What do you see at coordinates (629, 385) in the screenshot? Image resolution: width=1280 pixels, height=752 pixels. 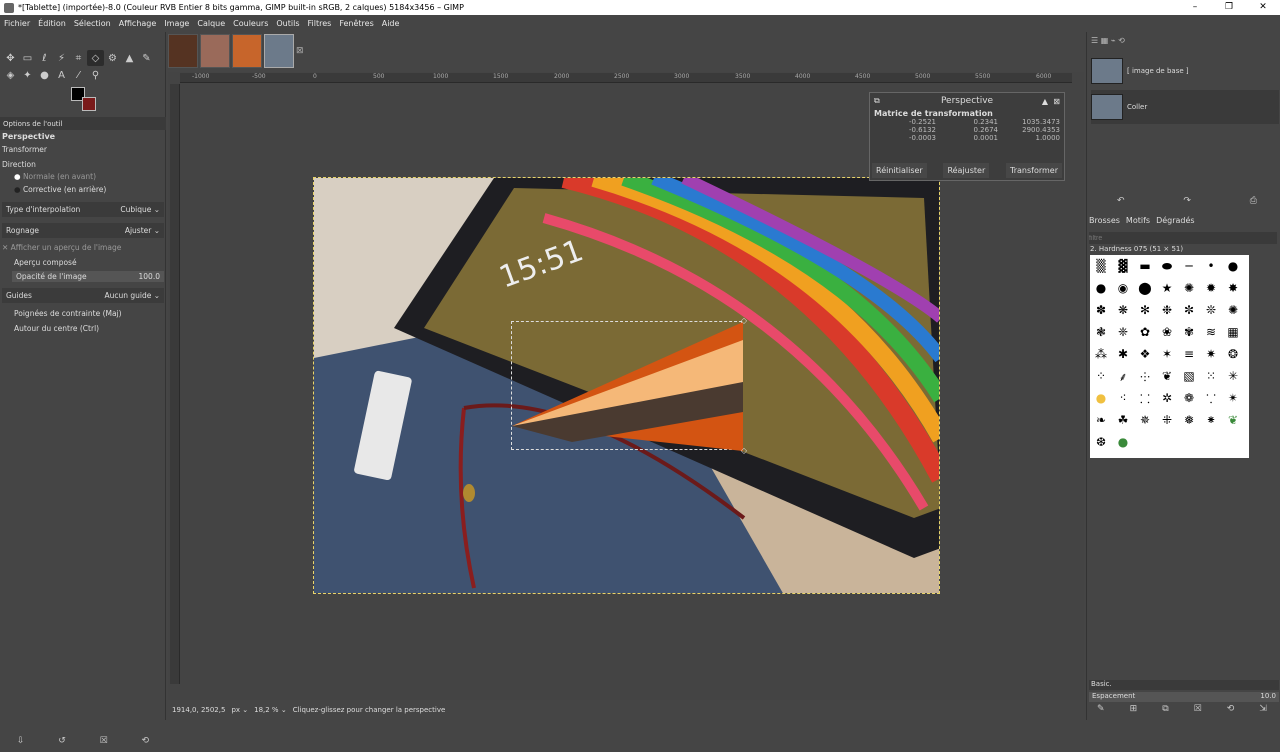 I see `perspective-preview: ◇ ◇` at bounding box center [629, 385].